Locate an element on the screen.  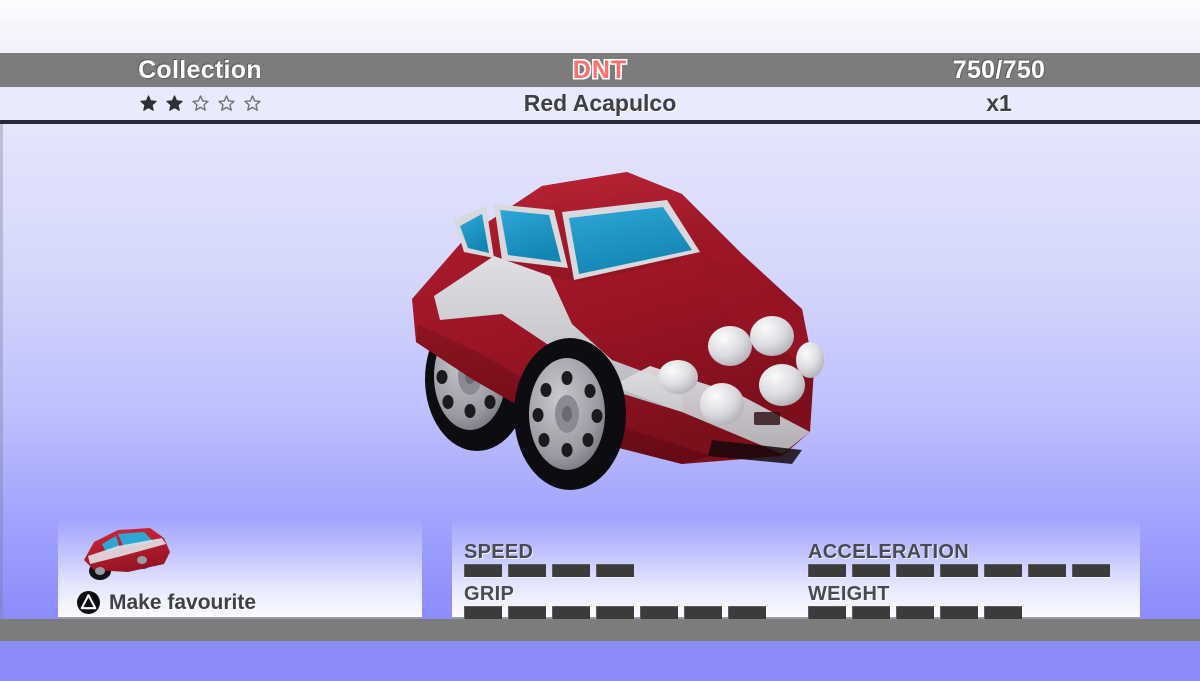
stat-grip-label: GRIP is located at coordinates (489, 594).